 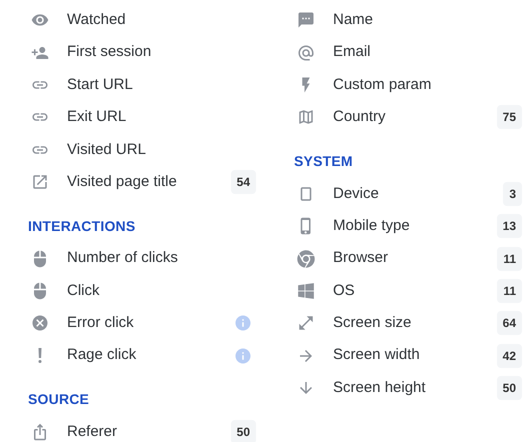 What do you see at coordinates (122, 258) in the screenshot?
I see `field-label: Number of clicks` at bounding box center [122, 258].